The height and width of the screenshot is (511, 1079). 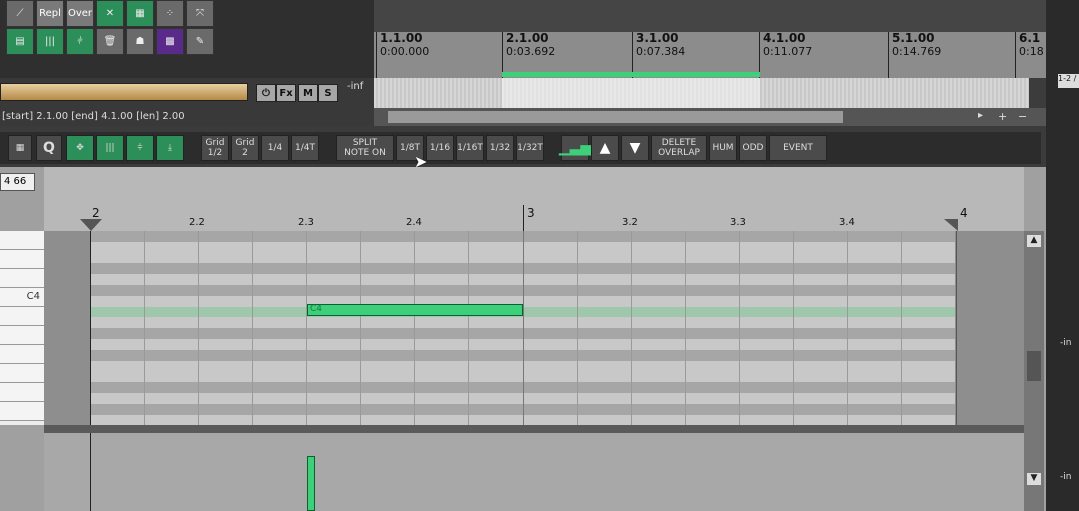 What do you see at coordinates (20, 13) in the screenshot?
I see `metronome-icon: ⟋` at bounding box center [20, 13].